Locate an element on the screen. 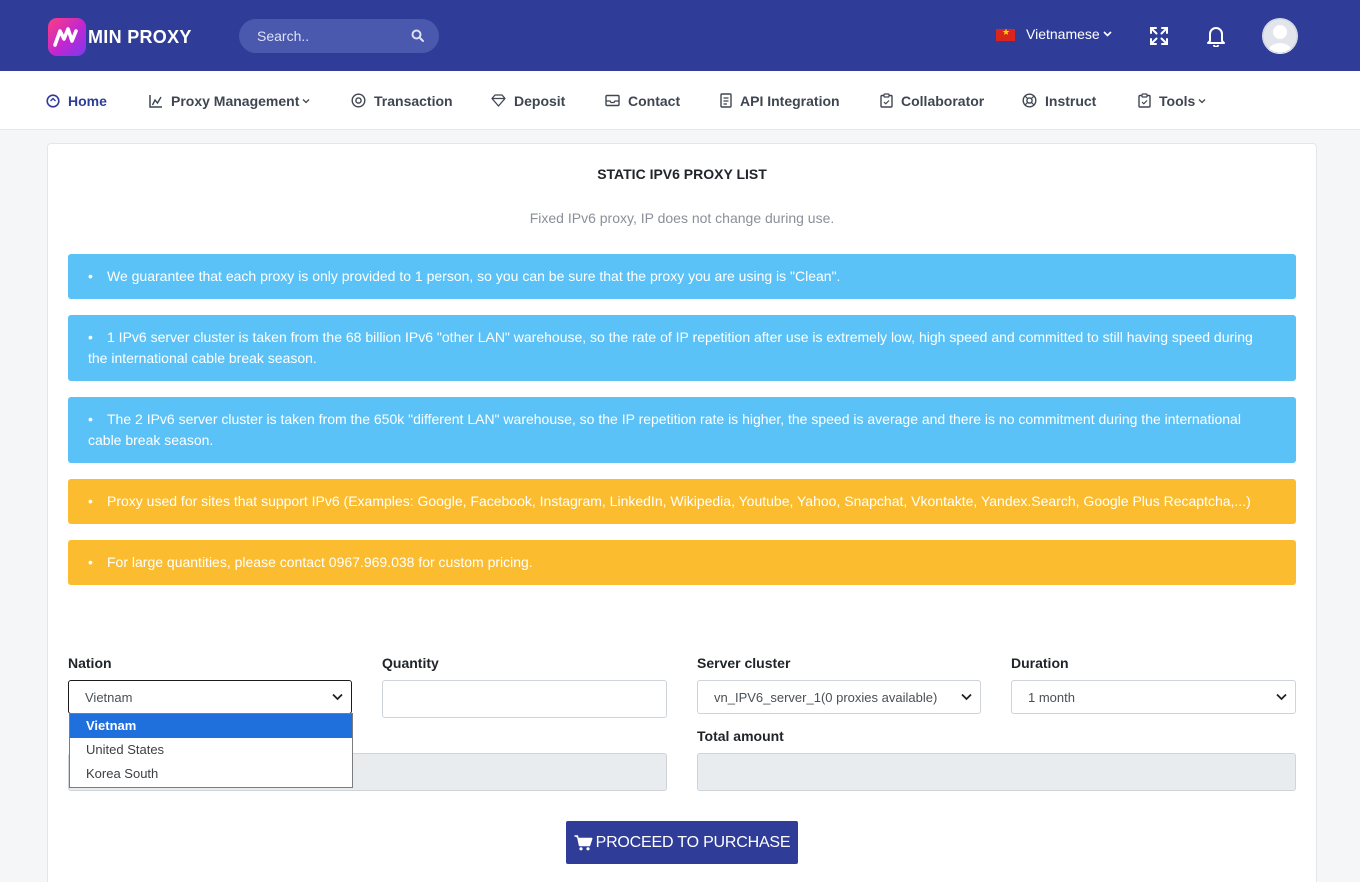  nav-contact: Contact is located at coordinates (642, 100).